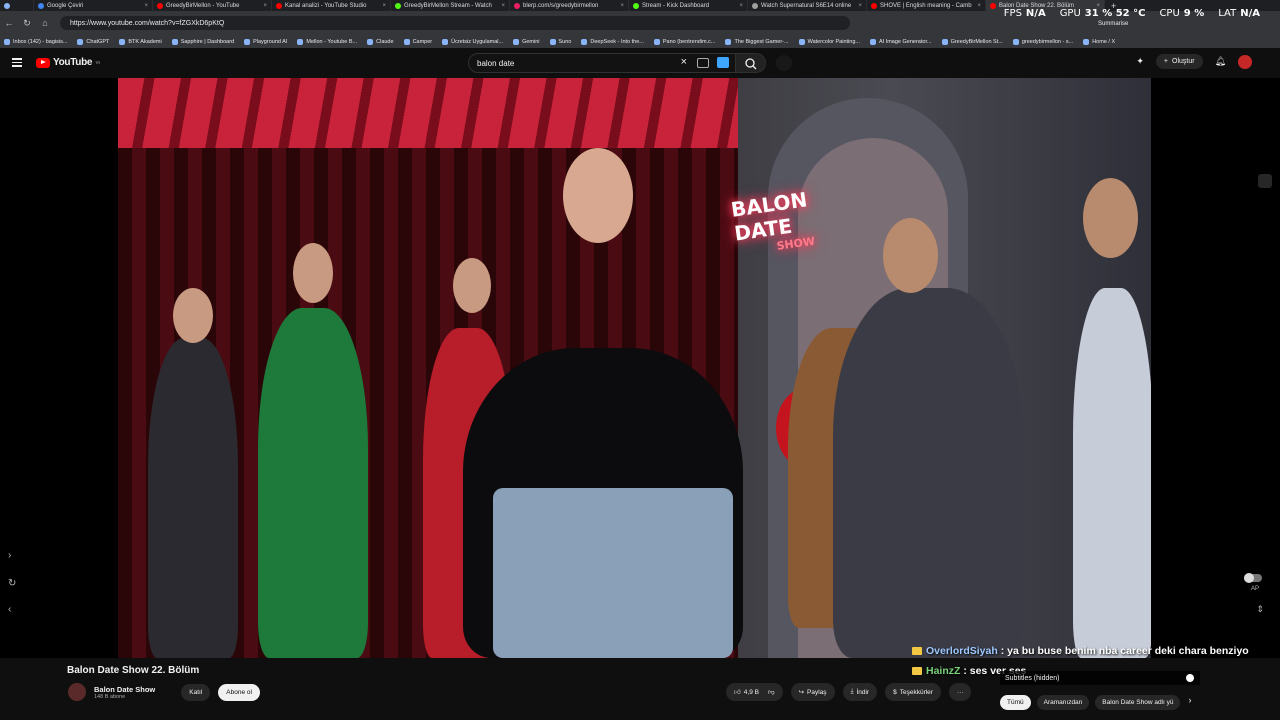 This screenshot has width=1280, height=720. I want to click on clear-search-icon: ×, so click(684, 62).